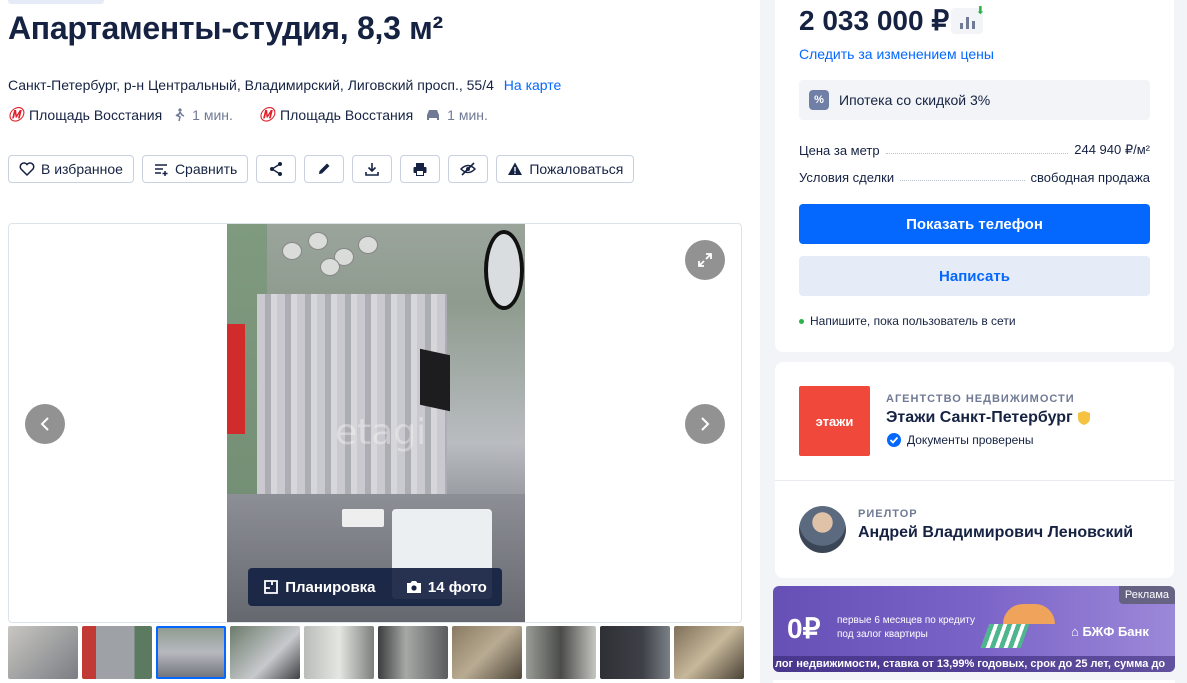 This screenshot has height=683, width=1187. I want to click on beach-chair-illustration, so click(1005, 636).